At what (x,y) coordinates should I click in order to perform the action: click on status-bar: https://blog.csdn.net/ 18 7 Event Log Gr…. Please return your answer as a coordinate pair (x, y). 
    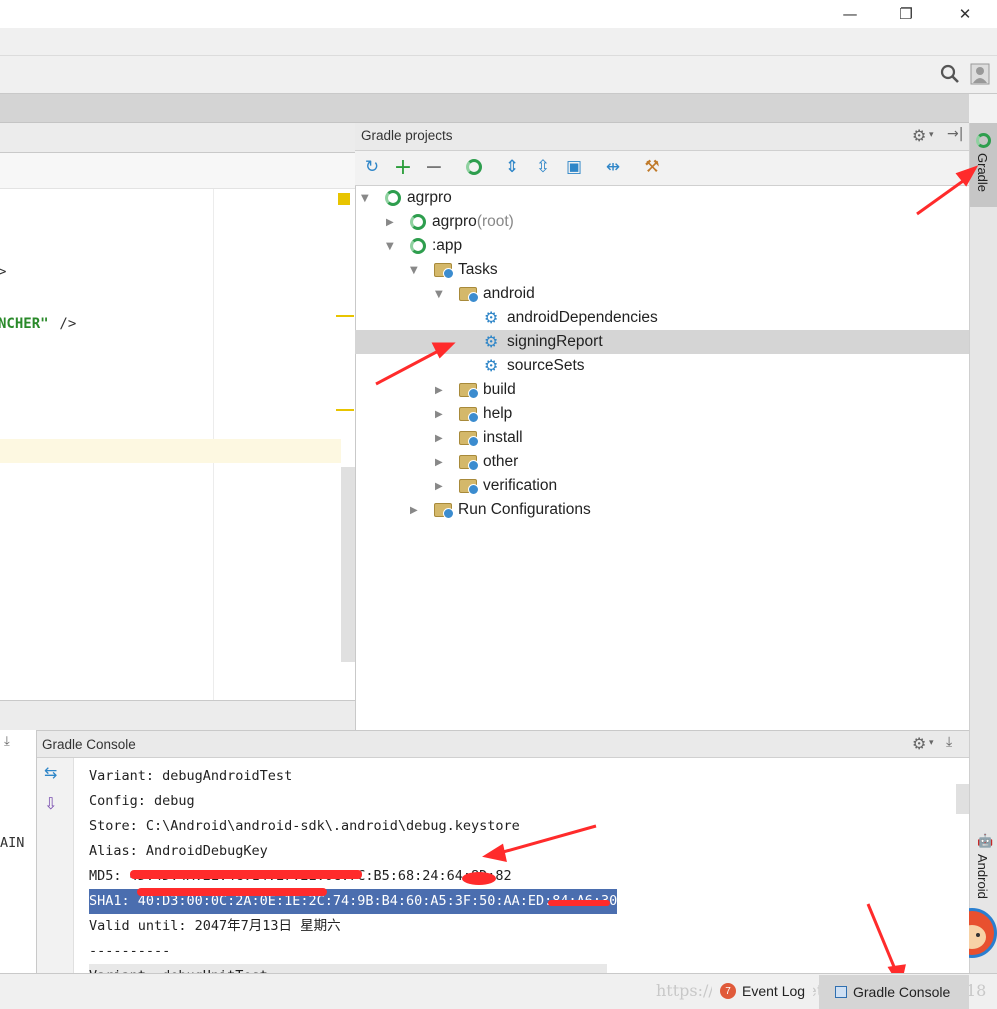
    Looking at the image, I should click on (498, 991).